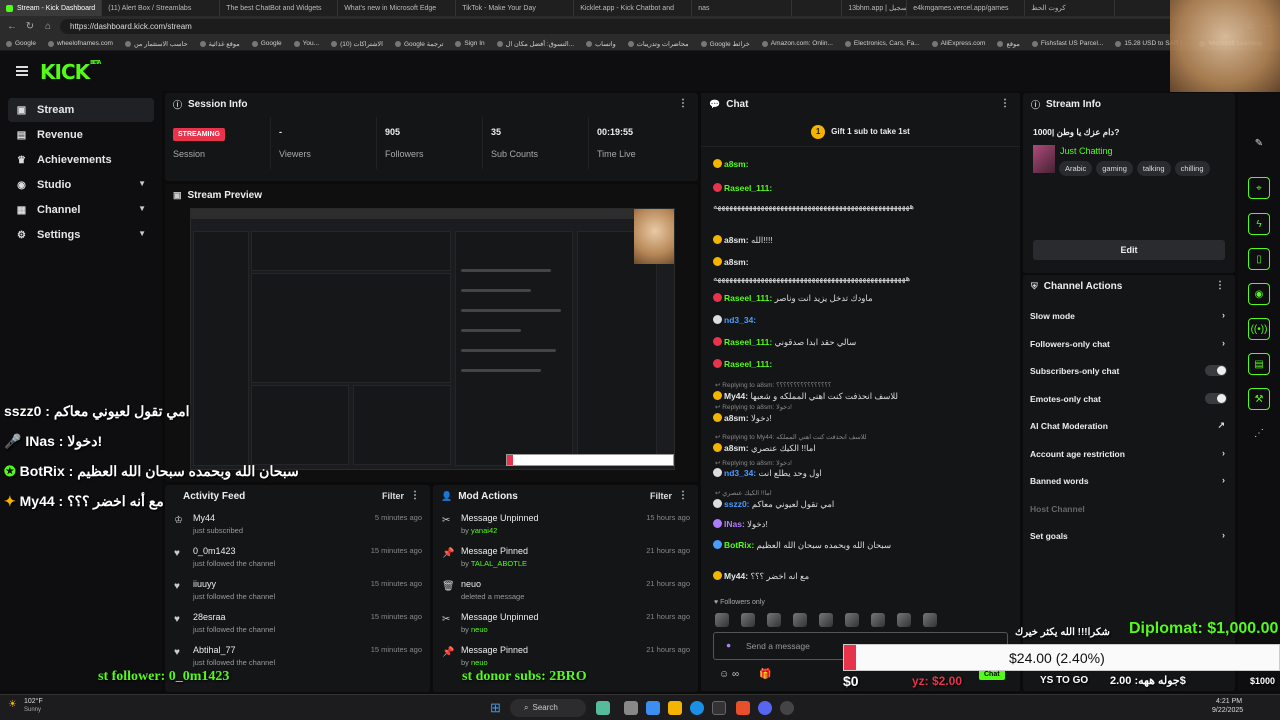  Describe the element at coordinates (1259, 188) in the screenshot. I see `focus-icon: ⌖` at that location.